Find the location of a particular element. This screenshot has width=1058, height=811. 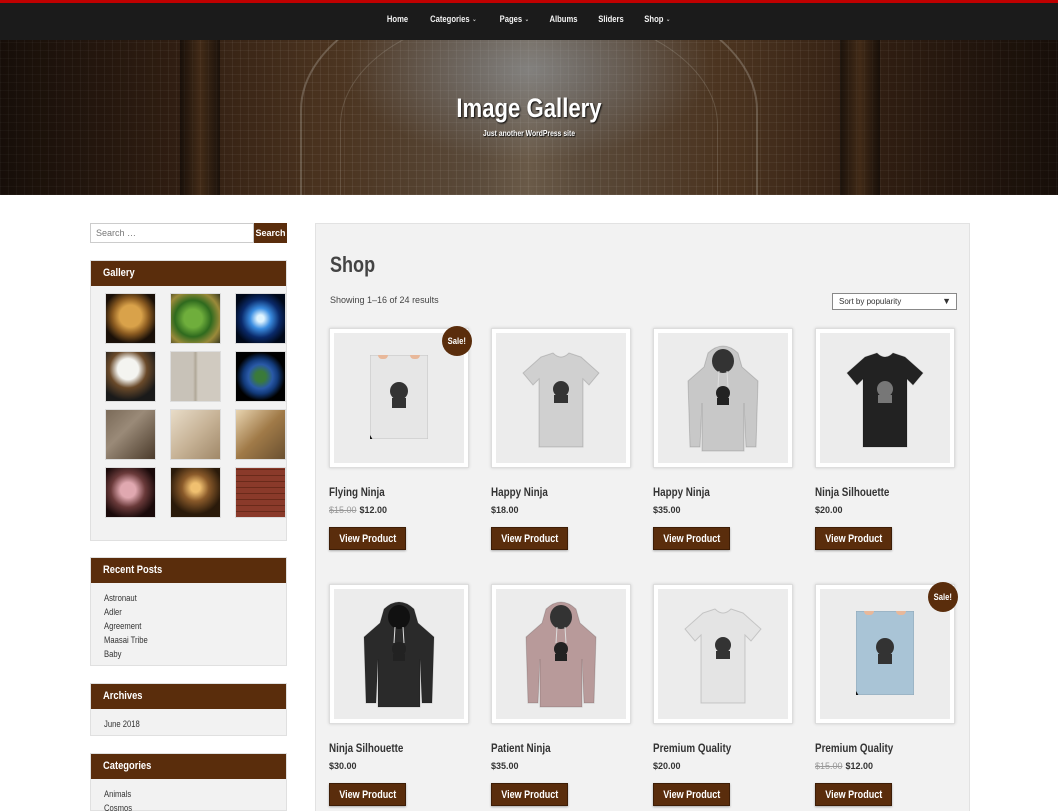

main-menu: Home Categories ⌄ Pages ⌄ Albums Sliders Shop ⌄ is located at coordinates (529, 19).